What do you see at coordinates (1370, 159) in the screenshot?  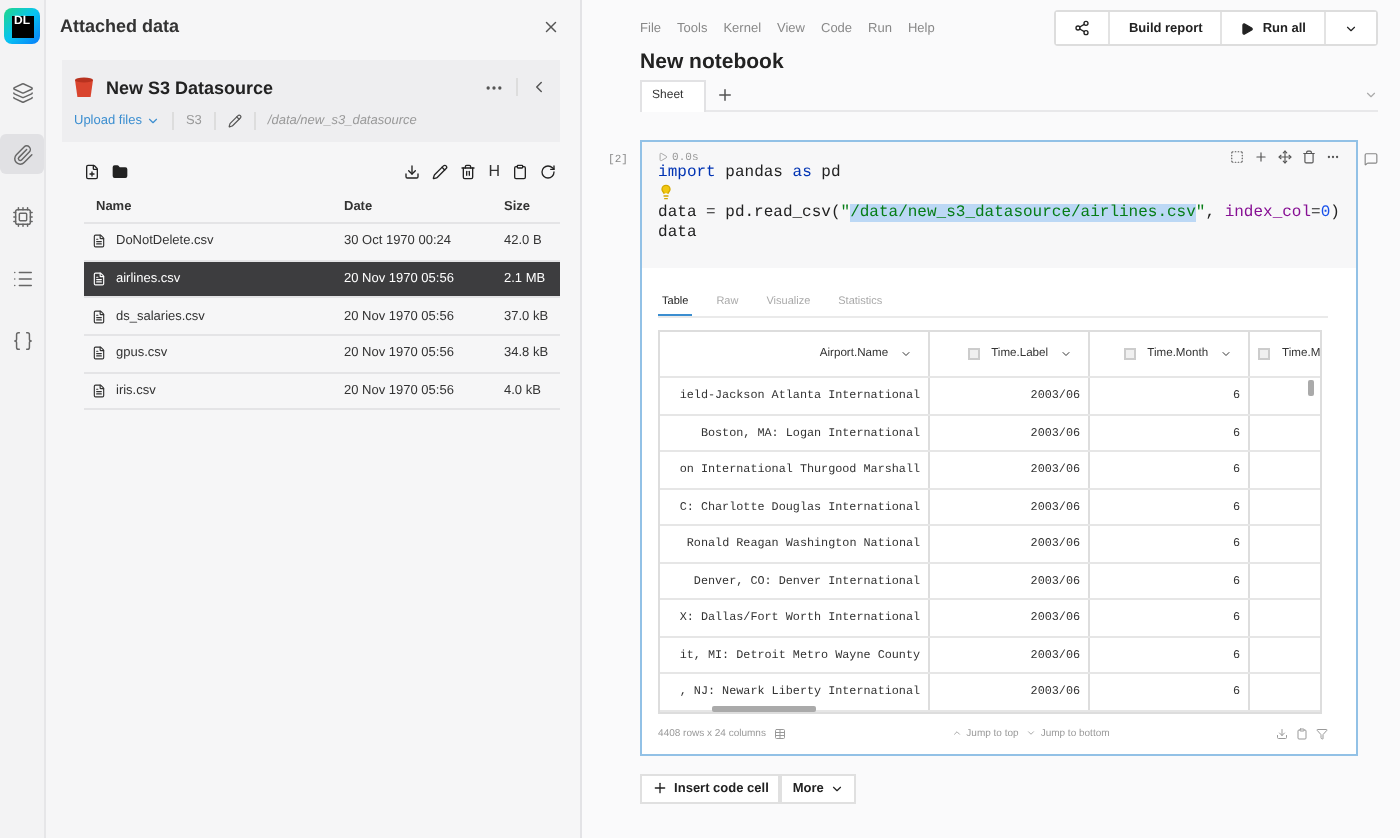 I see `comment-icon` at bounding box center [1370, 159].